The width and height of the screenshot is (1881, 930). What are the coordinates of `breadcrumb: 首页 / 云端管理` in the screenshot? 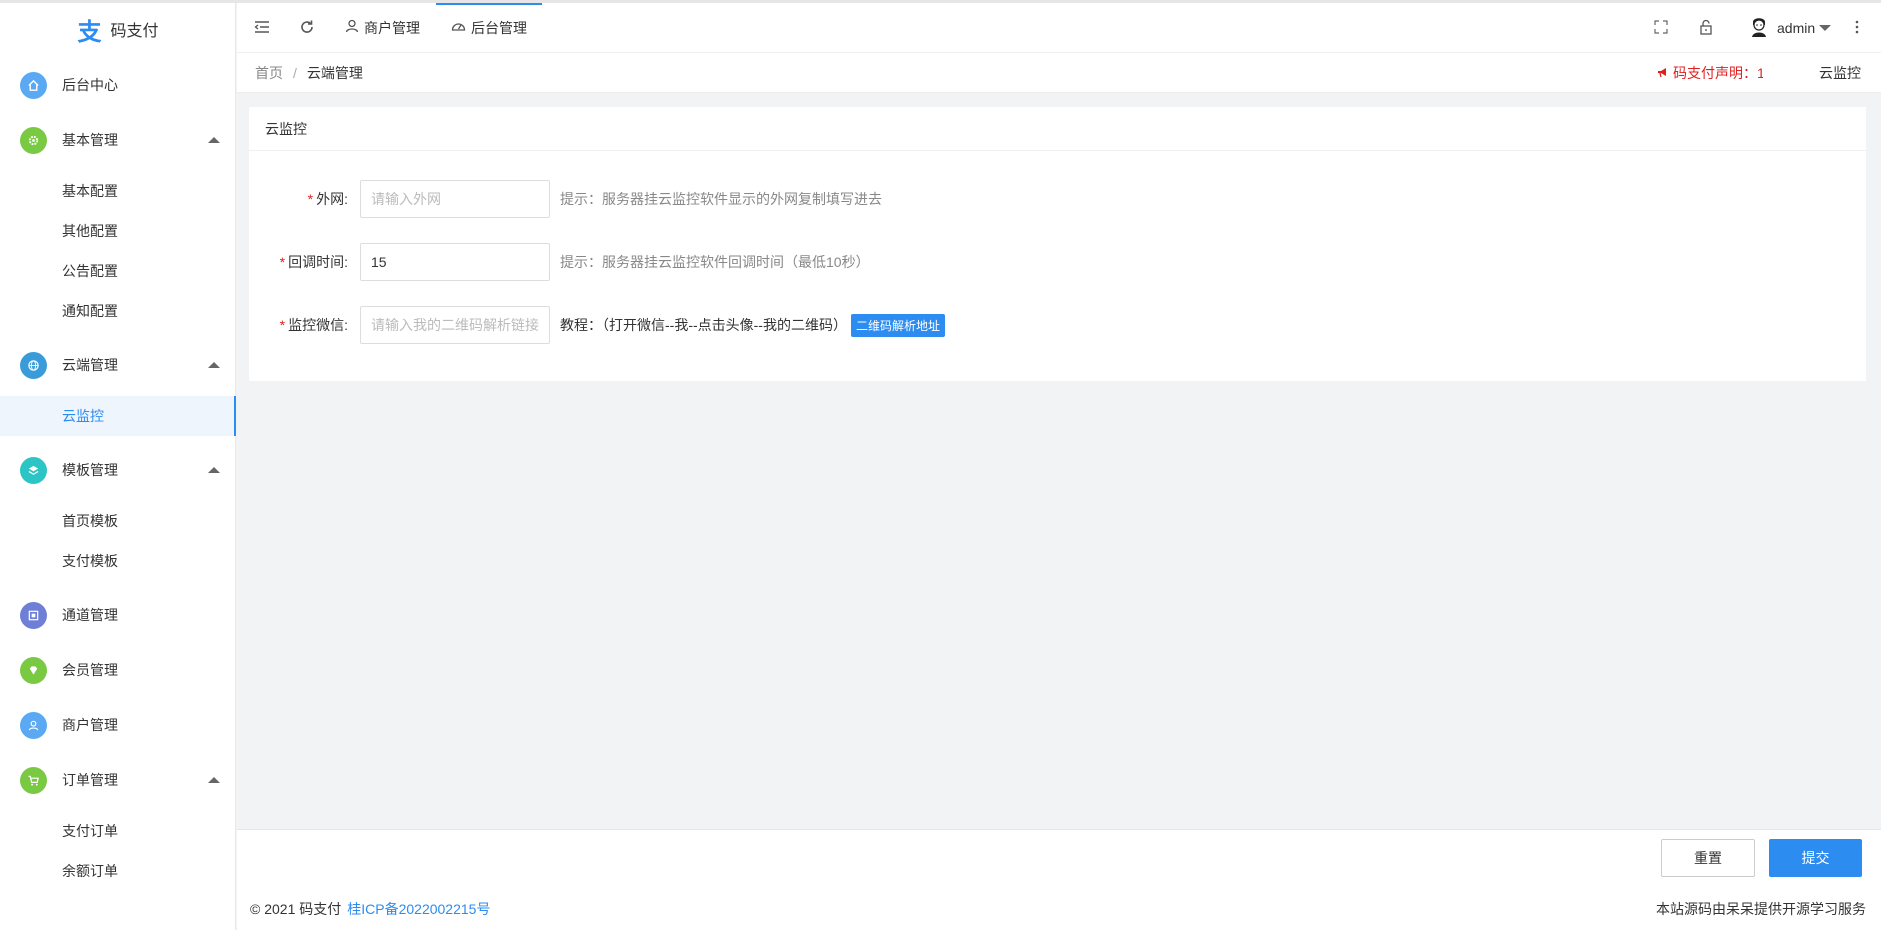 It's located at (309, 73).